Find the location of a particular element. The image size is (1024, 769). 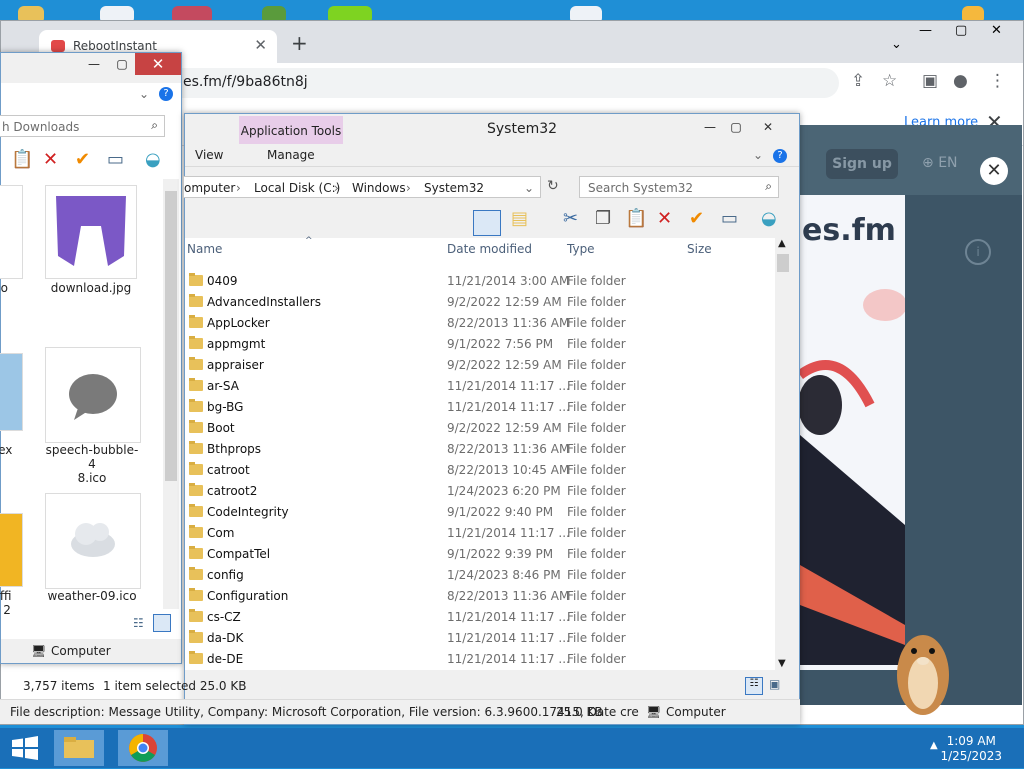

table-row: 0409 11/21/2014 3:00 AM File folder is located at coordinates (480, 280).